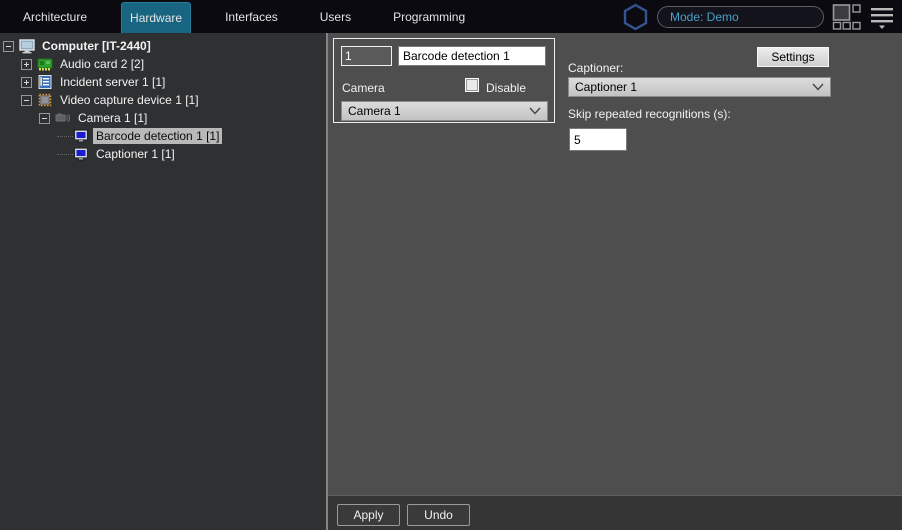 This screenshot has height=530, width=902. I want to click on screen-layout-icon, so click(847, 16).